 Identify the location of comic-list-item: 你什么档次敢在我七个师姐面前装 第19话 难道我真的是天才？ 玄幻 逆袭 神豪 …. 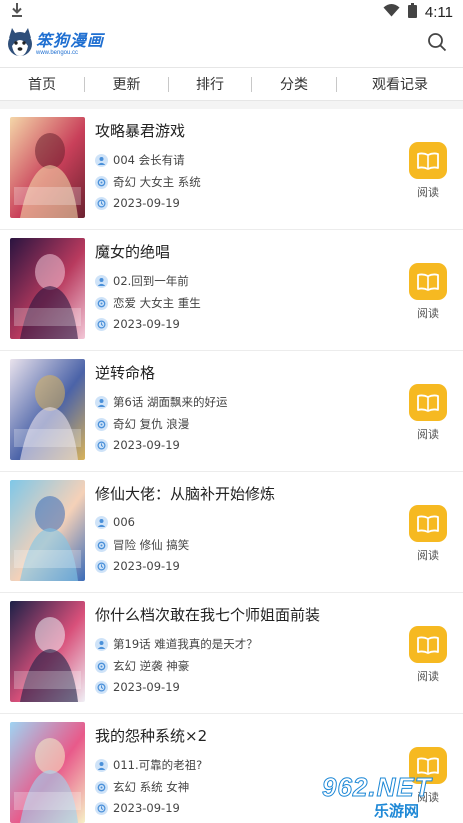
(231, 653).